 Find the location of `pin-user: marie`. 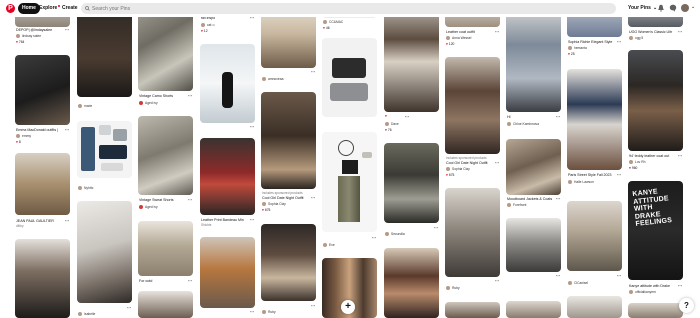

pin-user: marie is located at coordinates (85, 106).